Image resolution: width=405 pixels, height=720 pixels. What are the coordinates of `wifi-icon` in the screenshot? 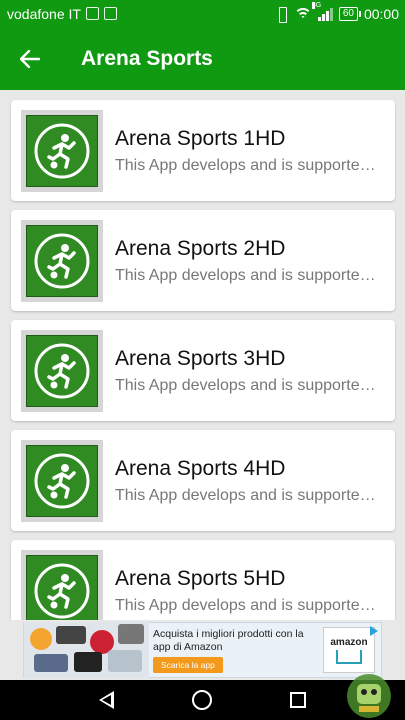 It's located at (302, 14).